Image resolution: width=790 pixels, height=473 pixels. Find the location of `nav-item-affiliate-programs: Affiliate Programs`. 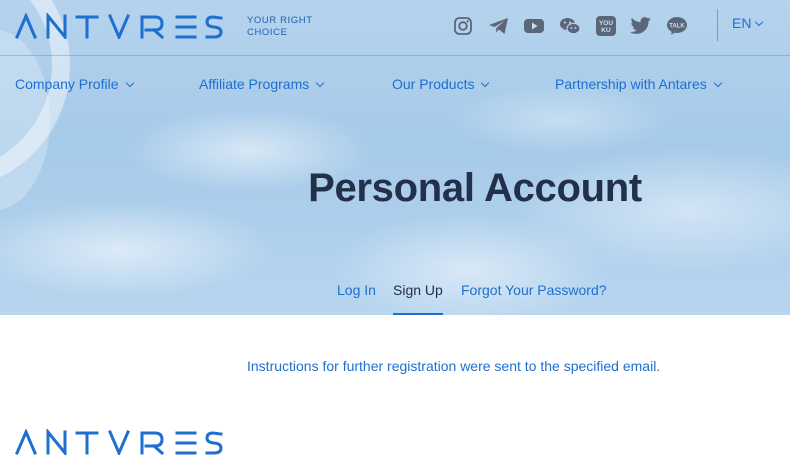

nav-item-affiliate-programs: Affiliate Programs is located at coordinates (262, 84).